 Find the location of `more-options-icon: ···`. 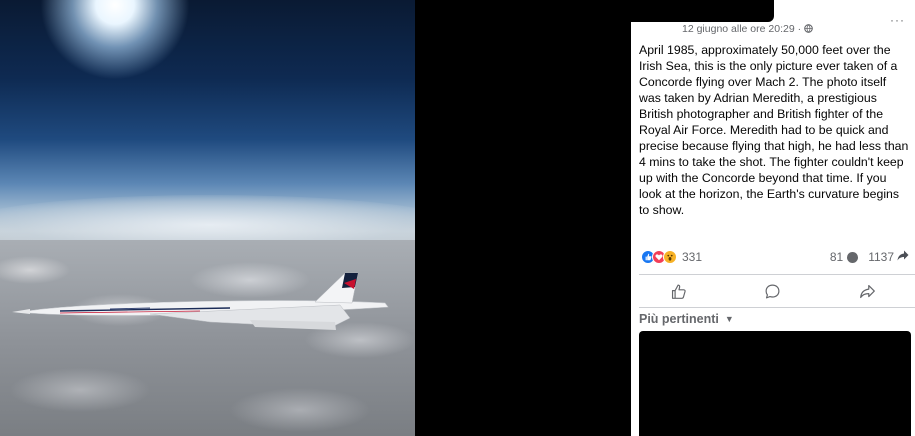

more-options-icon: ··· is located at coordinates (897, 20).